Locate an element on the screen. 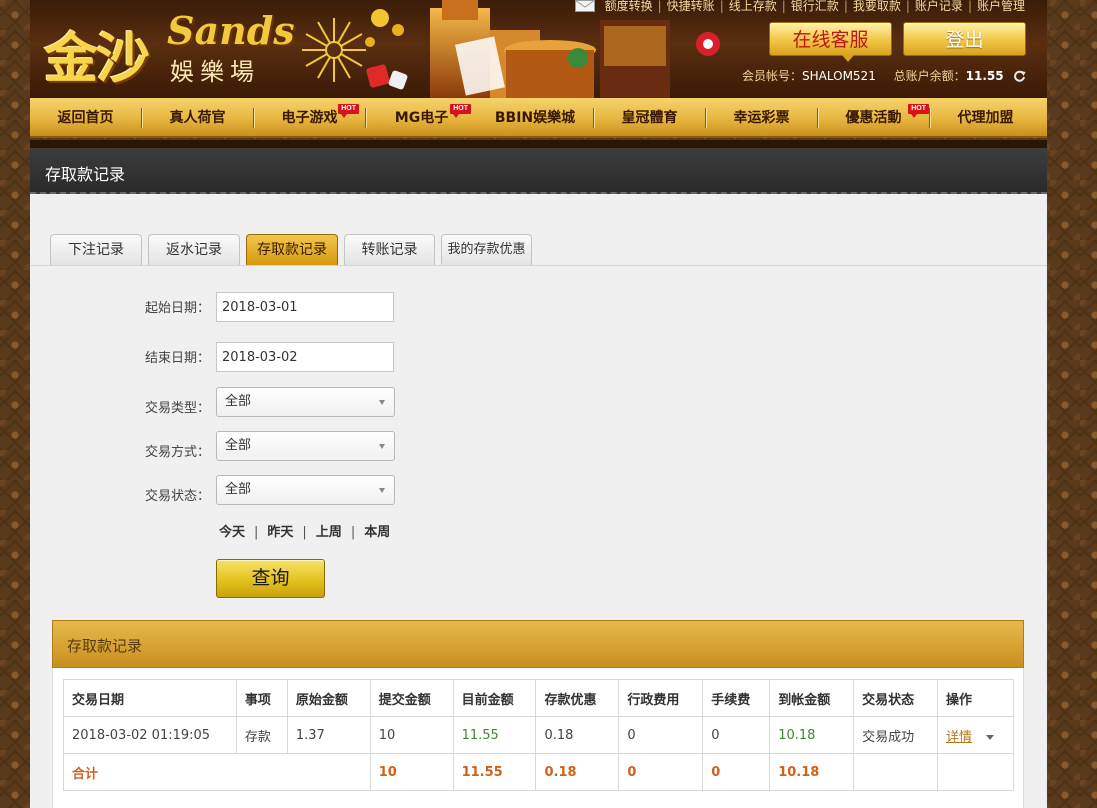 This screenshot has width=1097, height=808. quick-date-today: 今天 is located at coordinates (232, 532).